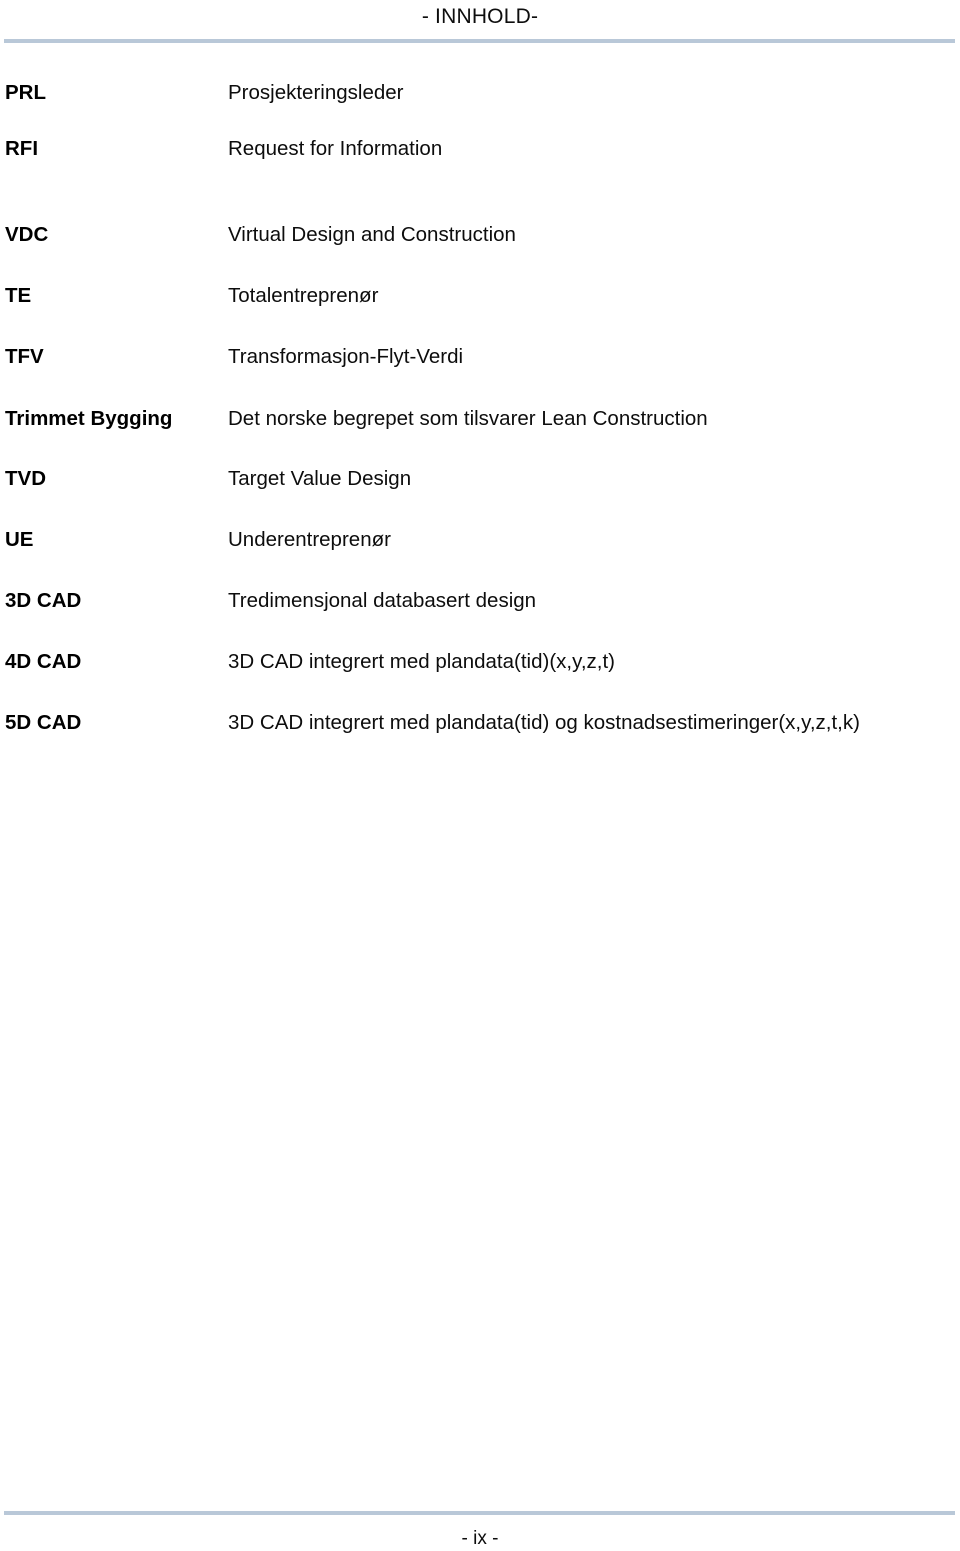  Describe the element at coordinates (480, 16) in the screenshot. I see `page-header-title: - INNHOLD-` at that location.